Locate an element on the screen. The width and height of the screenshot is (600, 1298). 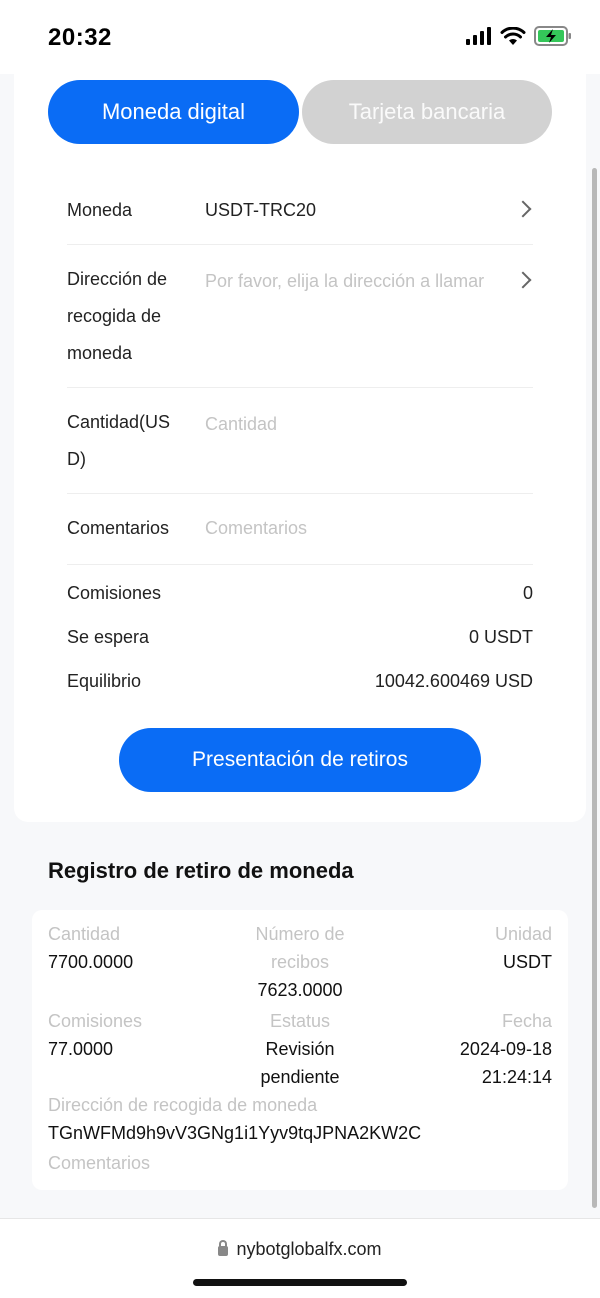
record-status: Revisión pendiente is located at coordinates (300, 1063).